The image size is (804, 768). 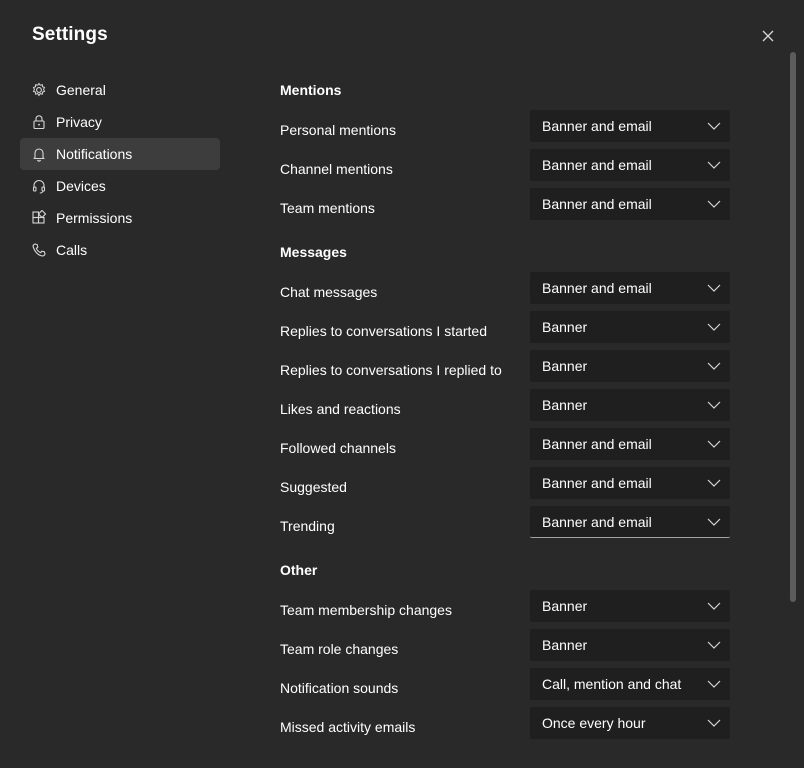 I want to click on personal-mentions-dropdown: Banner and email, so click(x=630, y=126).